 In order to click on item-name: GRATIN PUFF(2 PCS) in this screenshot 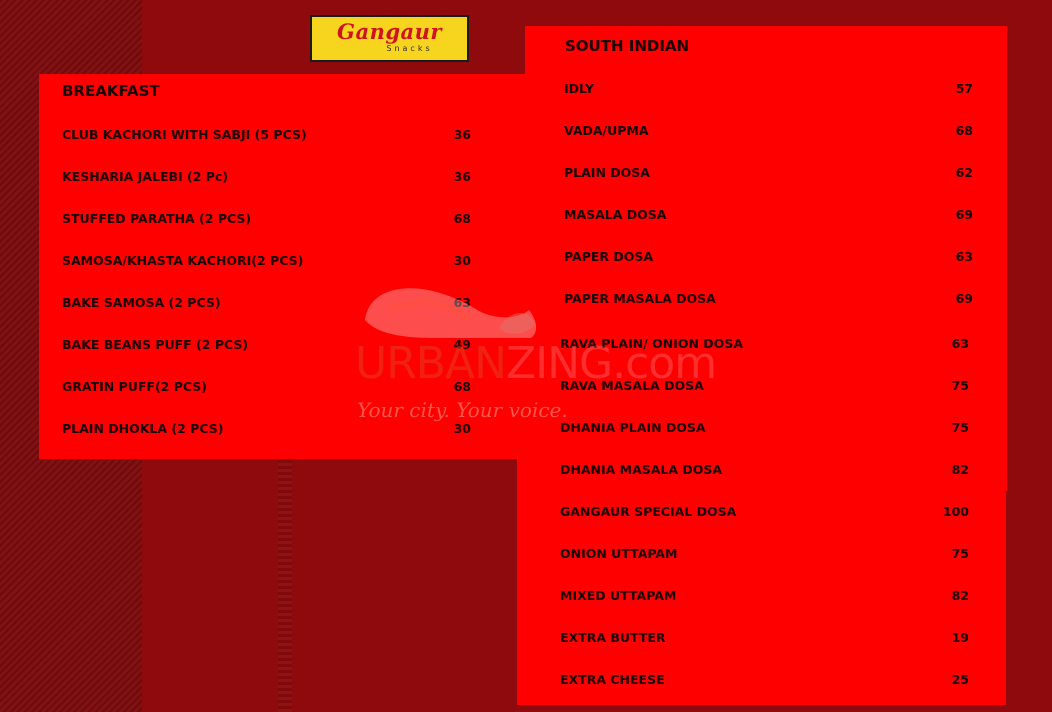, I will do `click(135, 386)`.